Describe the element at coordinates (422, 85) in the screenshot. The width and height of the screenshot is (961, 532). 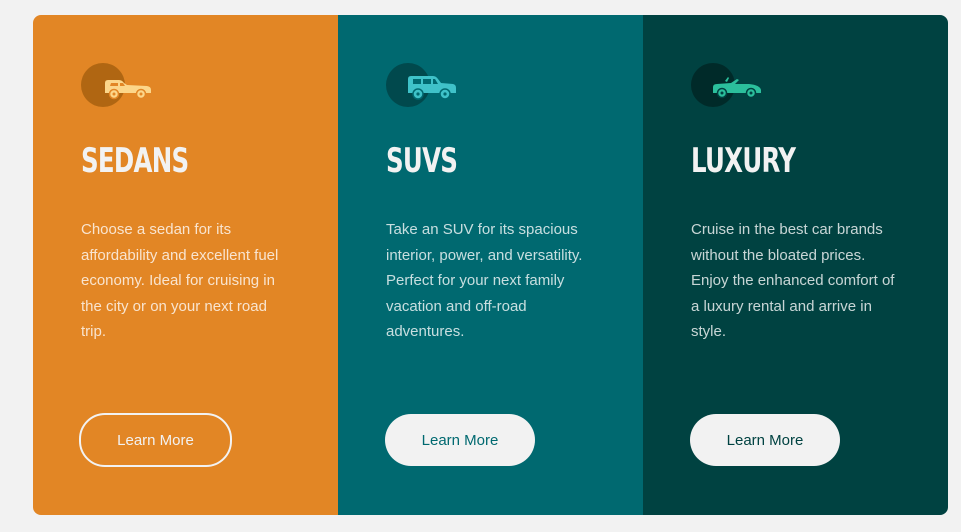
I see `suv-car-icon` at that location.